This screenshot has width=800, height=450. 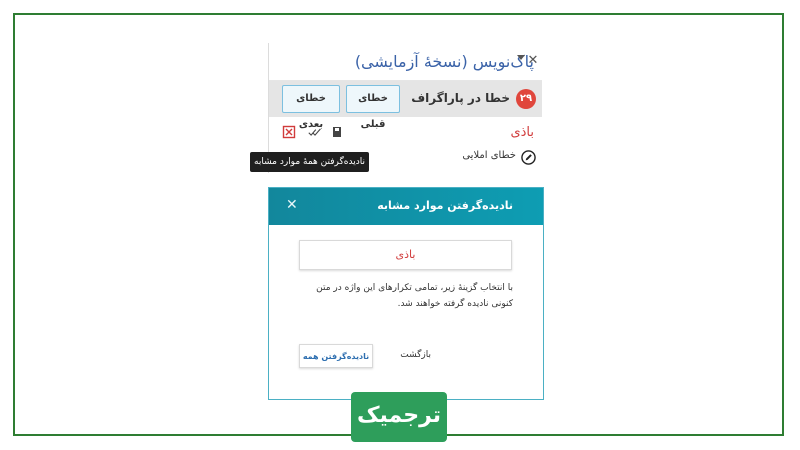 What do you see at coordinates (337, 132) in the screenshot?
I see `save-icon` at bounding box center [337, 132].